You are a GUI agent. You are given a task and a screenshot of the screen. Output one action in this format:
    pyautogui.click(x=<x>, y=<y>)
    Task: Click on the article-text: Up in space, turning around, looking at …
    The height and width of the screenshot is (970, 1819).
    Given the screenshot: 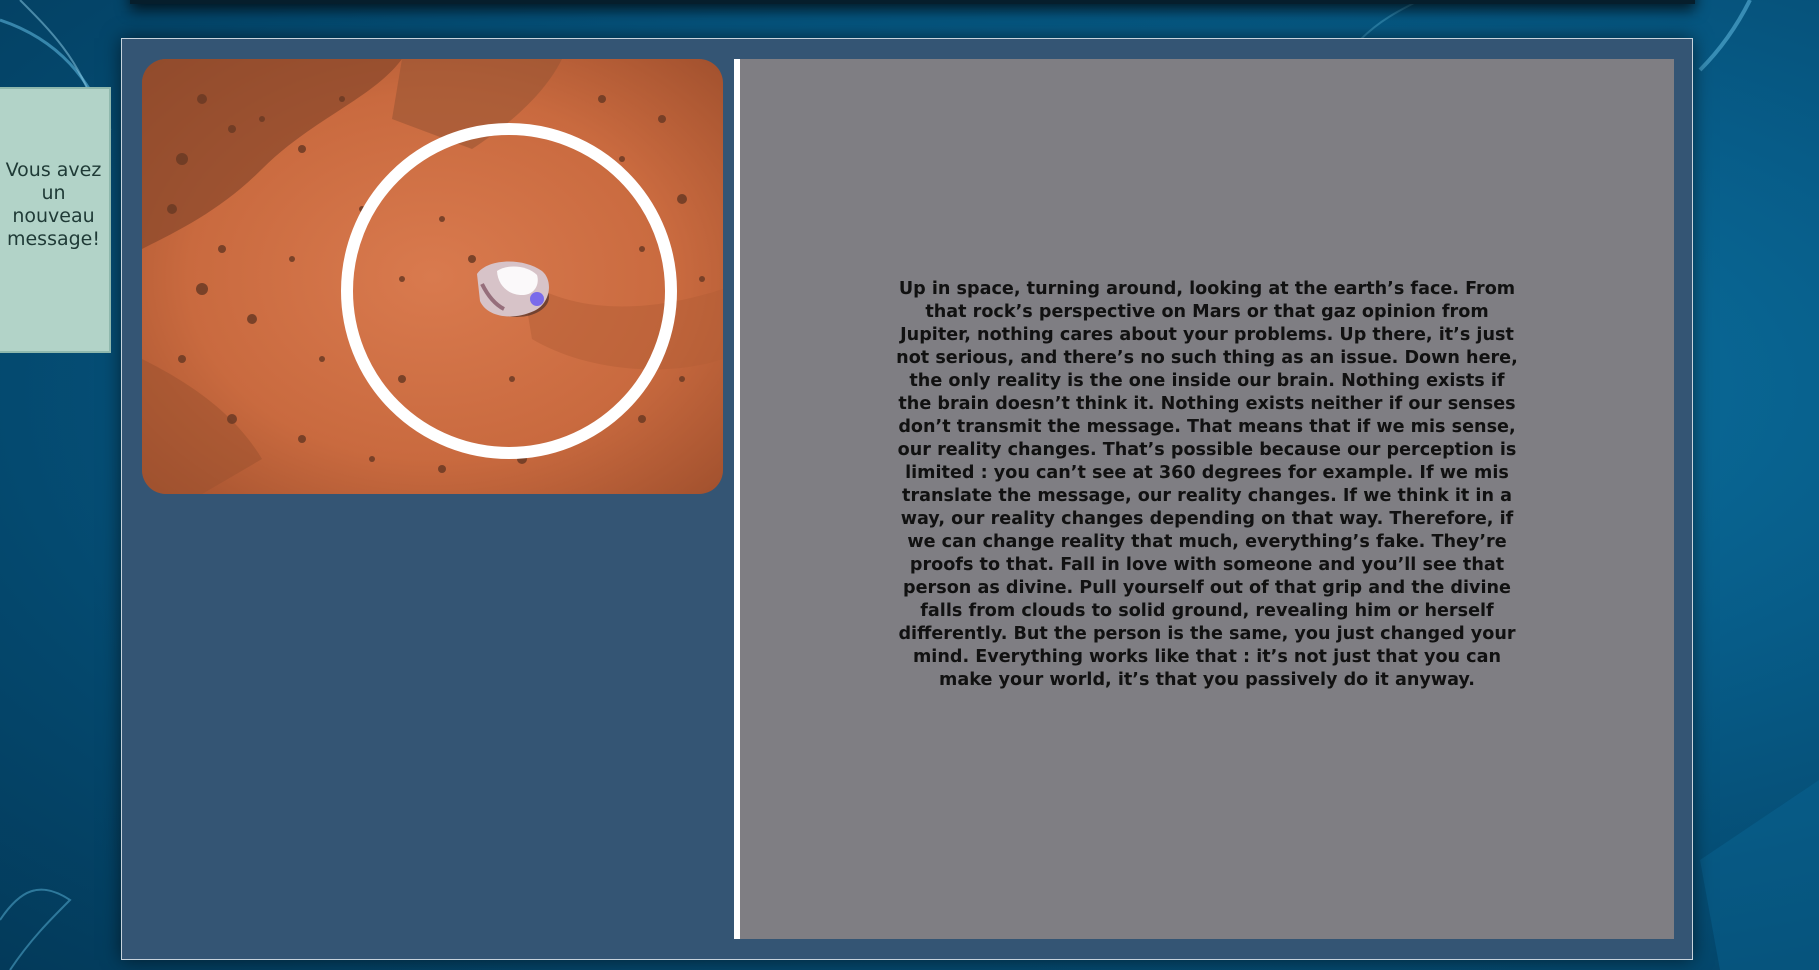 What is the action you would take?
    pyautogui.click(x=1207, y=484)
    